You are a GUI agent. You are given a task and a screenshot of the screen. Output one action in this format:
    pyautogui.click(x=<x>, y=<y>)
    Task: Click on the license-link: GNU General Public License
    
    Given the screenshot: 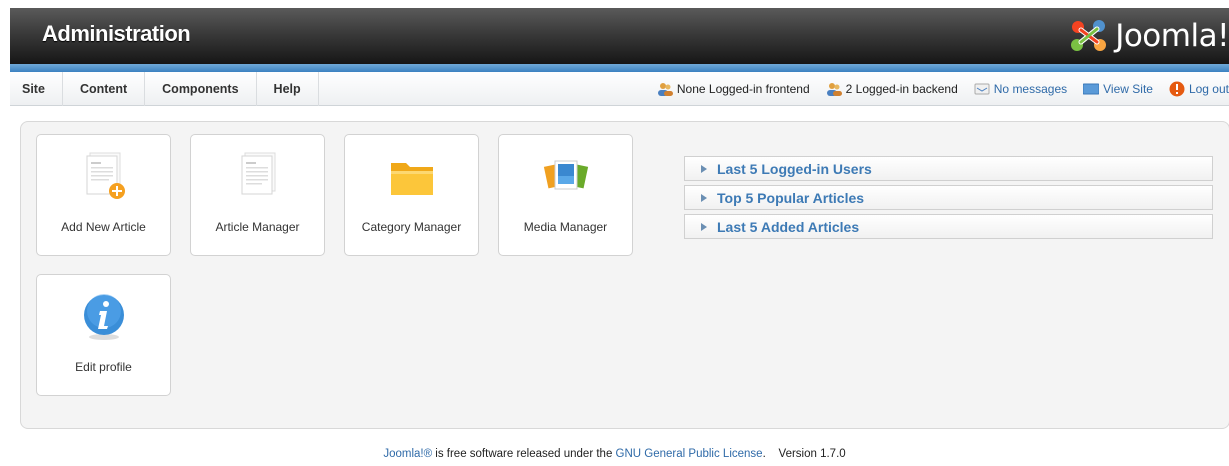 What is the action you would take?
    pyautogui.click(x=689, y=454)
    